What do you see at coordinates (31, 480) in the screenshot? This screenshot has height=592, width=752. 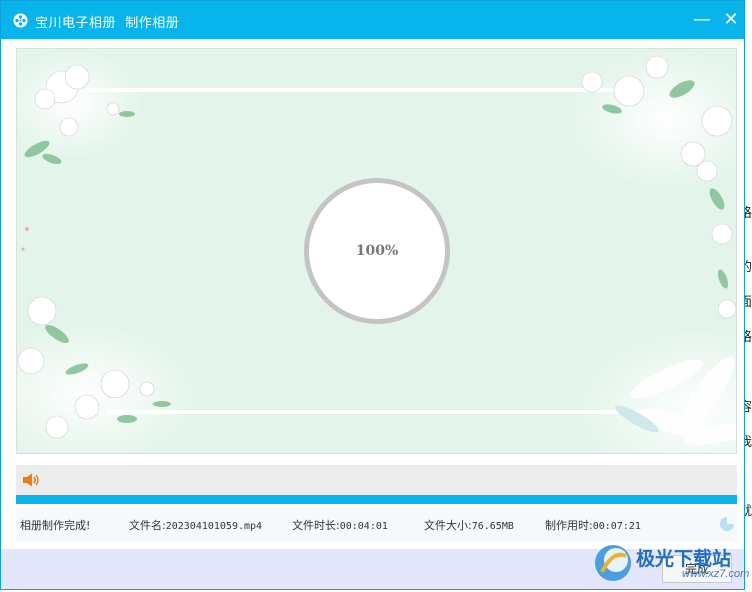 I see `speaker-icon` at bounding box center [31, 480].